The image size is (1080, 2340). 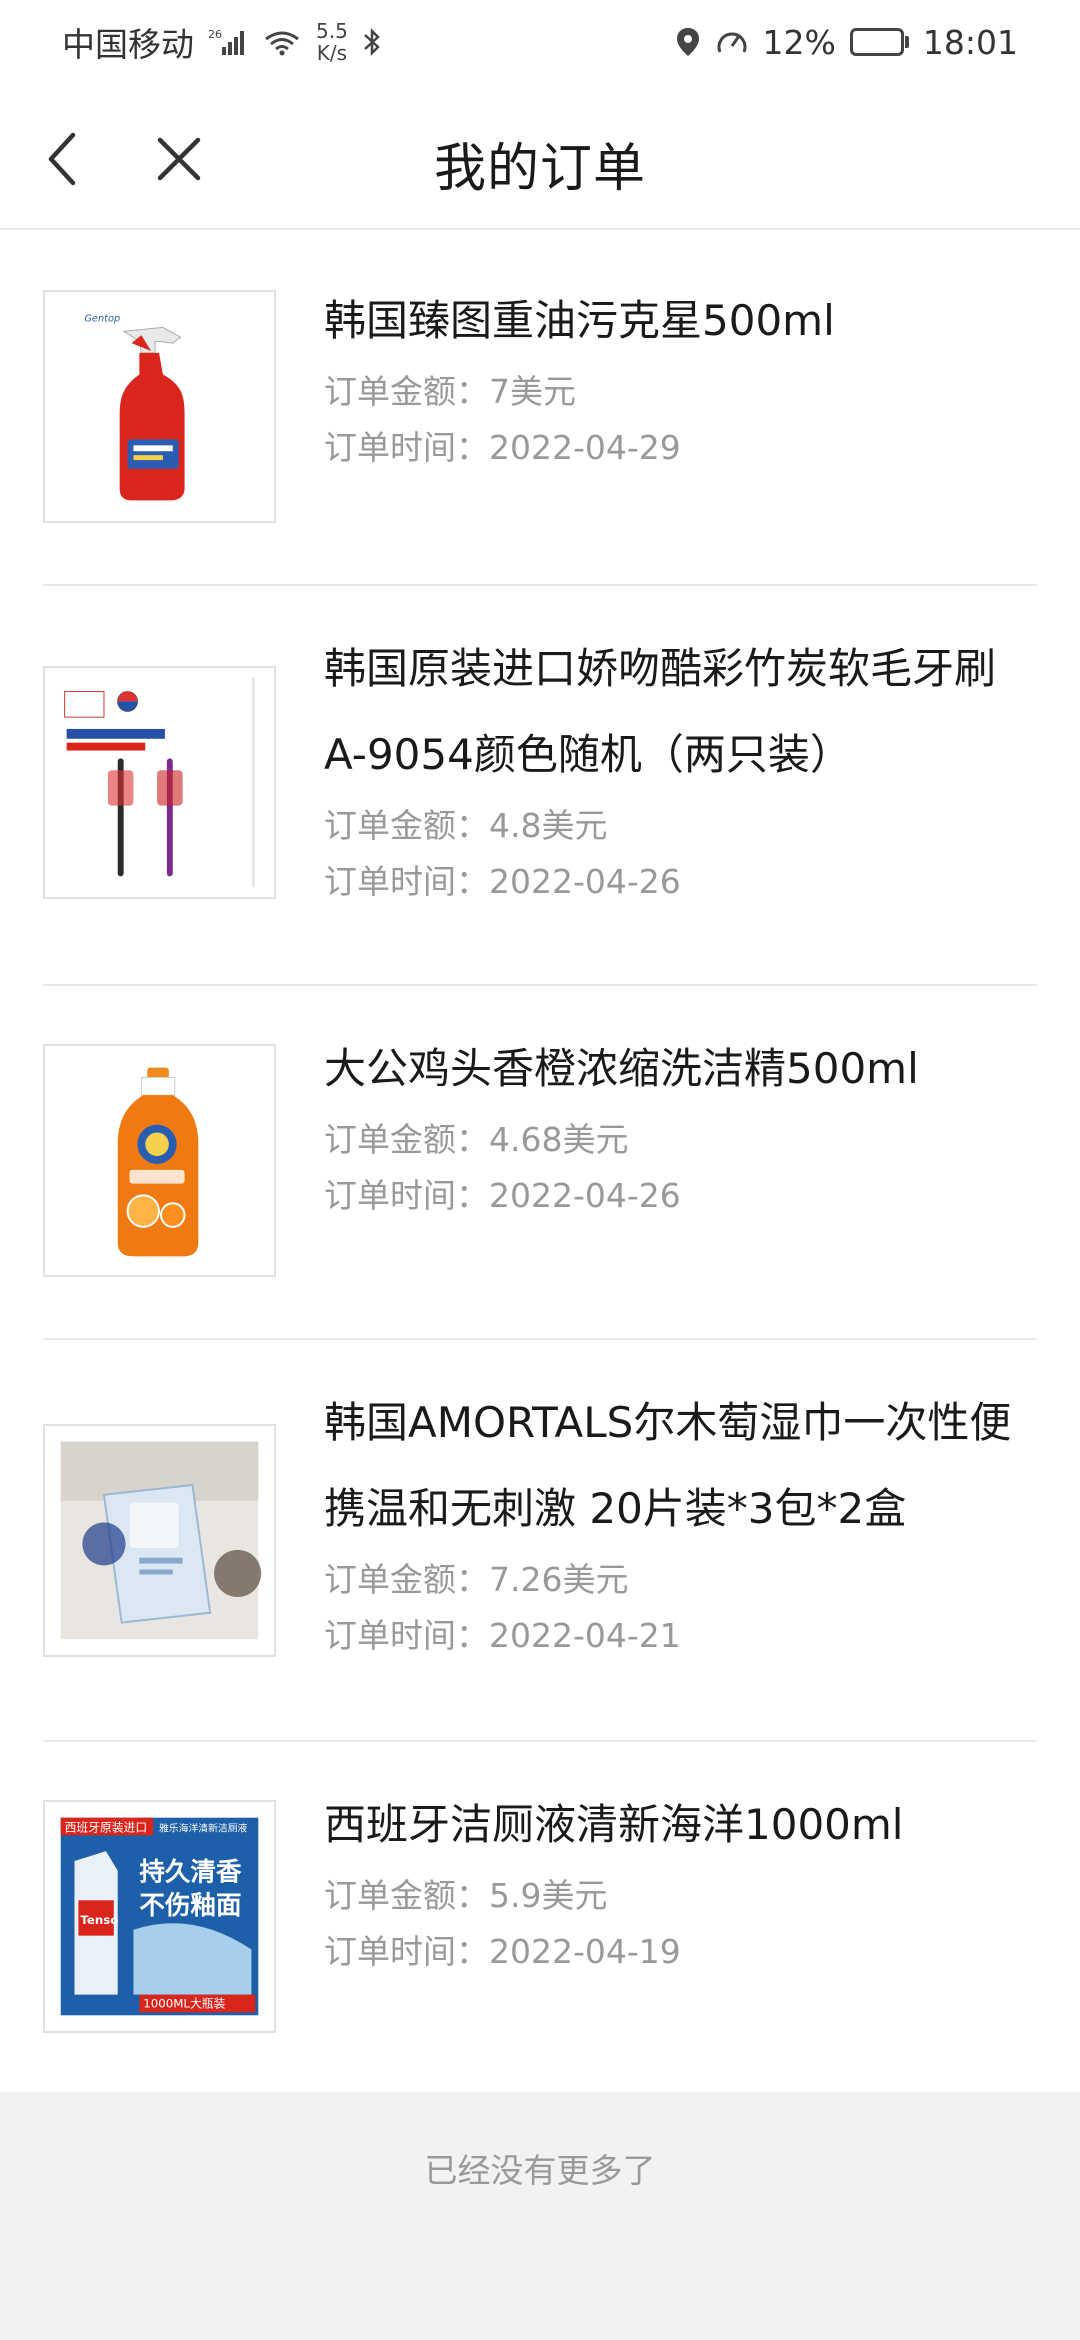 What do you see at coordinates (184, 2003) in the screenshot?
I see `ad-size-tag: 1000ML大瓶装` at bounding box center [184, 2003].